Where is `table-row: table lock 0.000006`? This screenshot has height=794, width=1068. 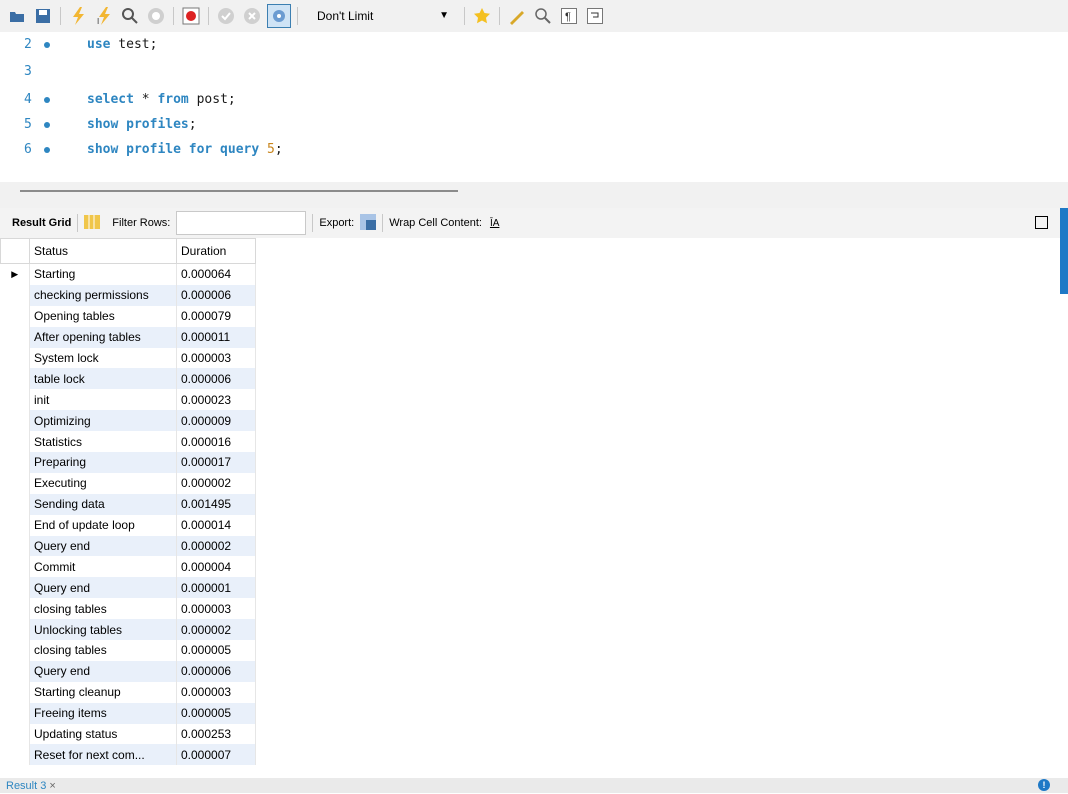 table-row: table lock 0.000006 is located at coordinates (128, 379).